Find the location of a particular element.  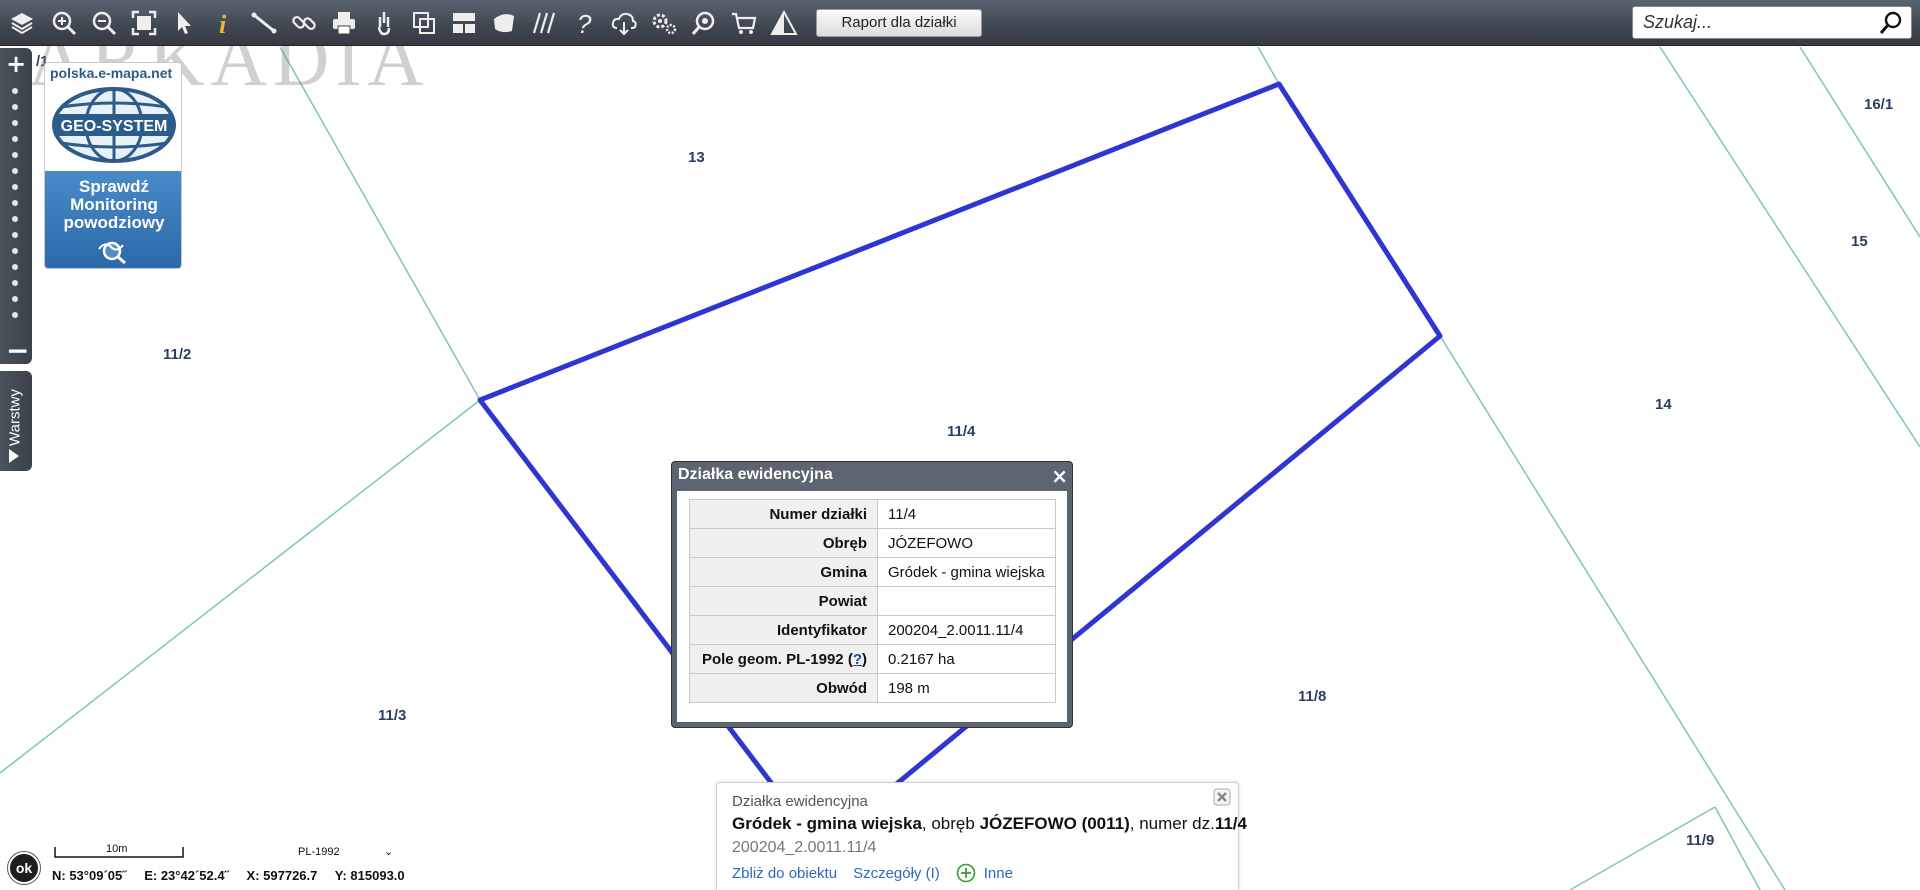

ad-site-label: polska.e-mapa.net is located at coordinates (111, 73).